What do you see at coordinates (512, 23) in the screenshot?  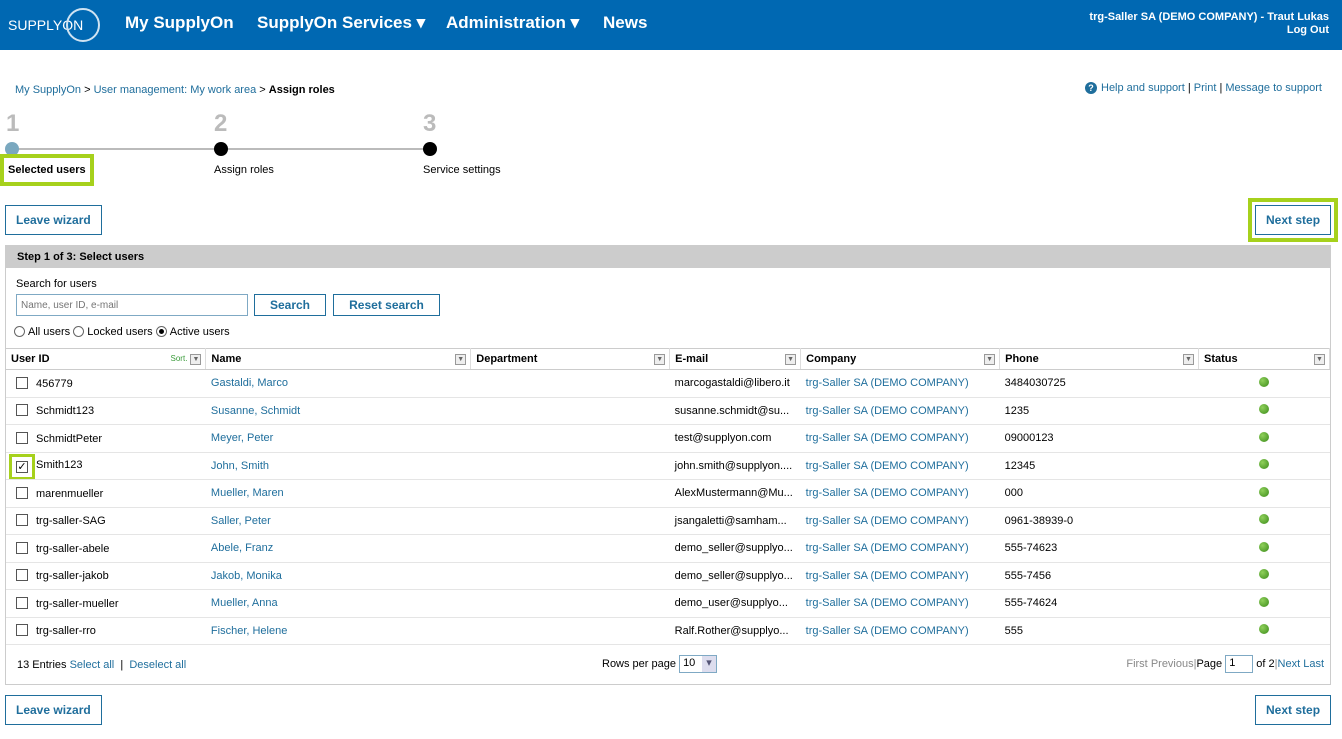 I see `nav-administration: Administration ▾` at bounding box center [512, 23].